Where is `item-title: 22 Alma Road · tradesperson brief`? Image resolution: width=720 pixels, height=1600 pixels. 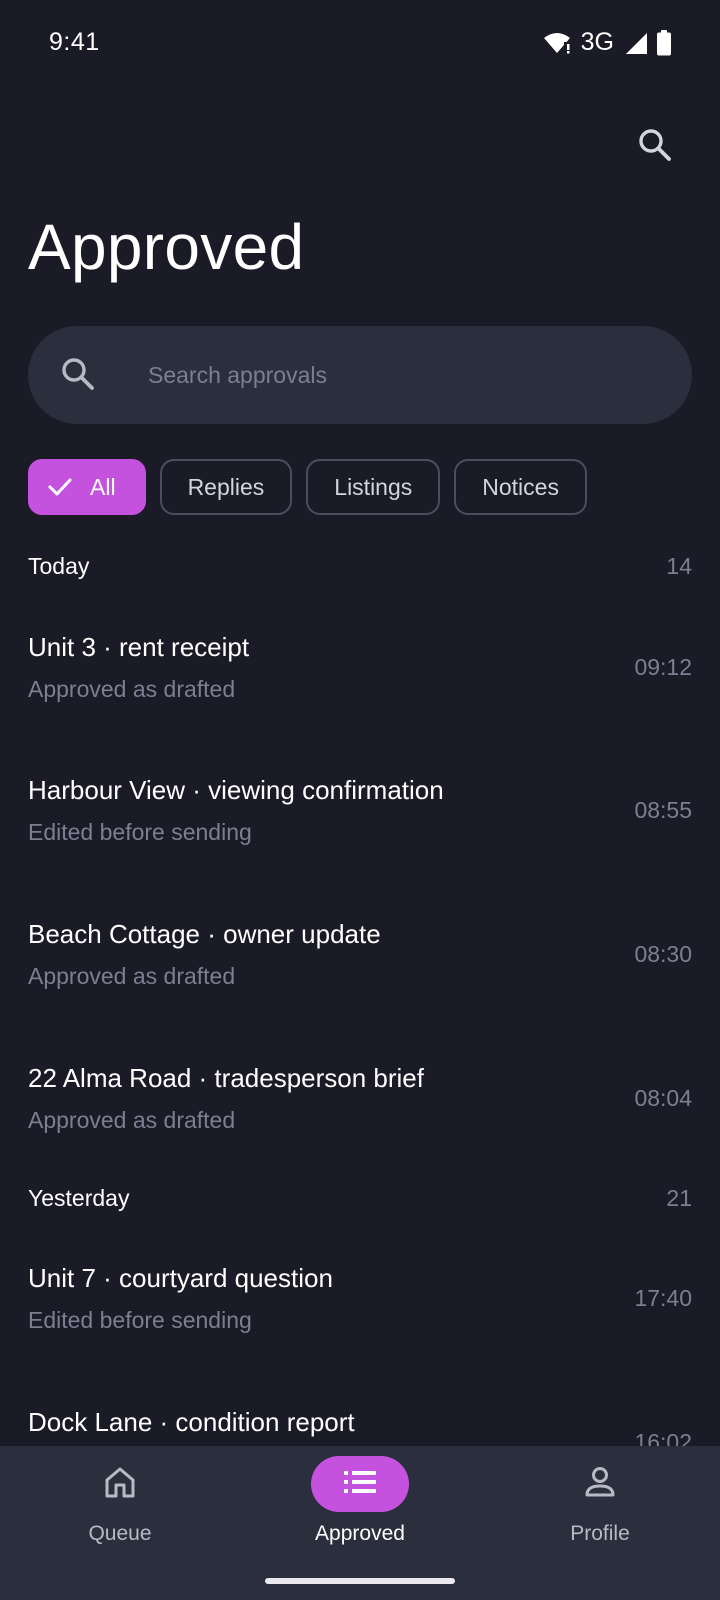
item-title: 22 Alma Road · tradesperson brief is located at coordinates (226, 1078).